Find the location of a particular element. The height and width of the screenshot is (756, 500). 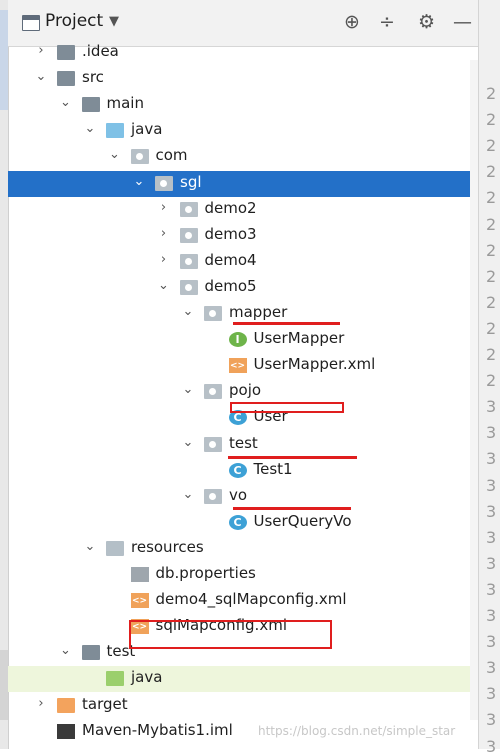

structure-tool-tab is located at coordinates (4, 685).